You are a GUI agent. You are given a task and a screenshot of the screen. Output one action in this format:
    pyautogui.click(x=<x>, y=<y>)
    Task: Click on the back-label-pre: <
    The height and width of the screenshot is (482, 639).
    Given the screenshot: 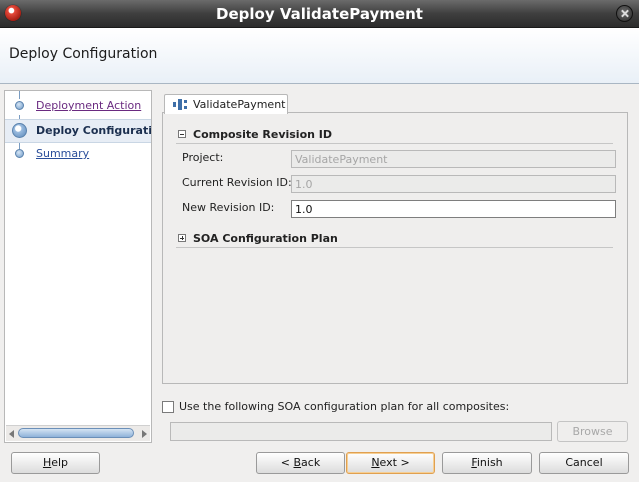 What is the action you would take?
    pyautogui.click(x=287, y=462)
    